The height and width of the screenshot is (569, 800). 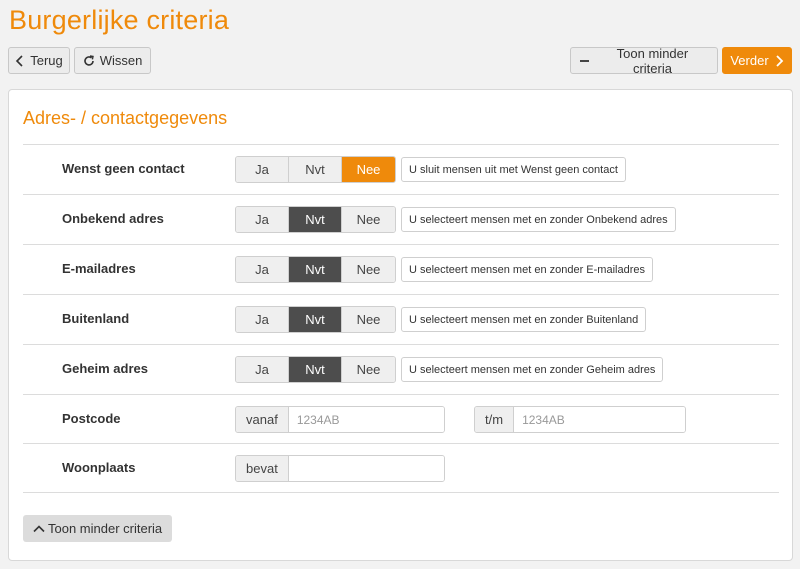 What do you see at coordinates (46, 60) in the screenshot?
I see `back-button-label: Terug` at bounding box center [46, 60].